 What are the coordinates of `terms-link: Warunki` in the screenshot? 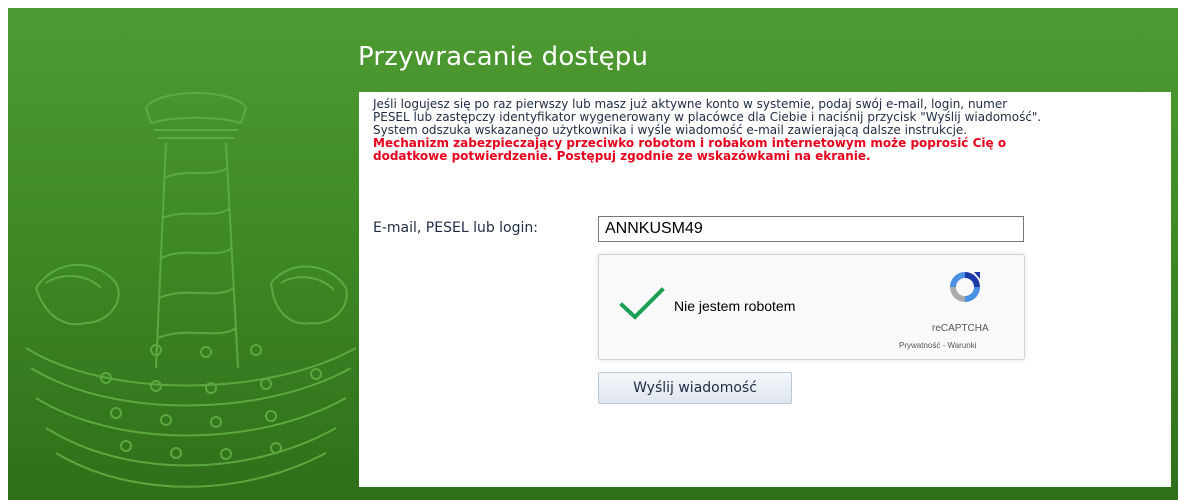 It's located at (961, 345).